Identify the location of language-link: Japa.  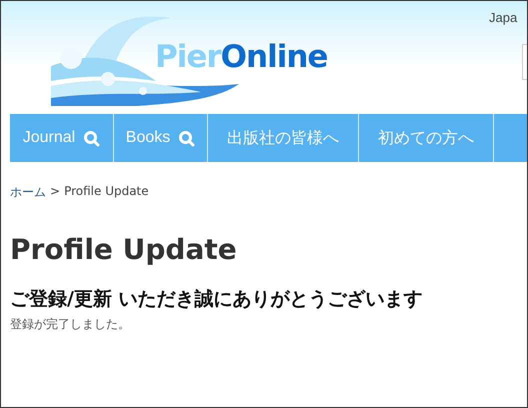
(503, 17).